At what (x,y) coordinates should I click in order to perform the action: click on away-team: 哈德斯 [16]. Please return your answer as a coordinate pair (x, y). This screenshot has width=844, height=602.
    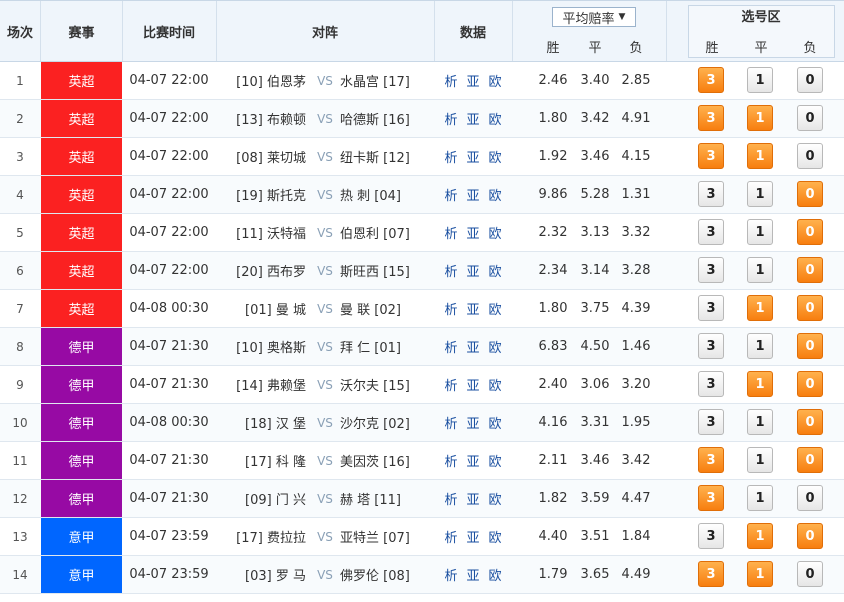
    Looking at the image, I should click on (375, 118).